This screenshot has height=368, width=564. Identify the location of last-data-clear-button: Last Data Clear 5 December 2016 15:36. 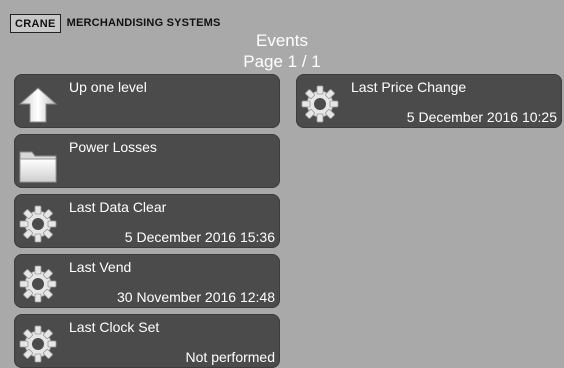
(147, 221).